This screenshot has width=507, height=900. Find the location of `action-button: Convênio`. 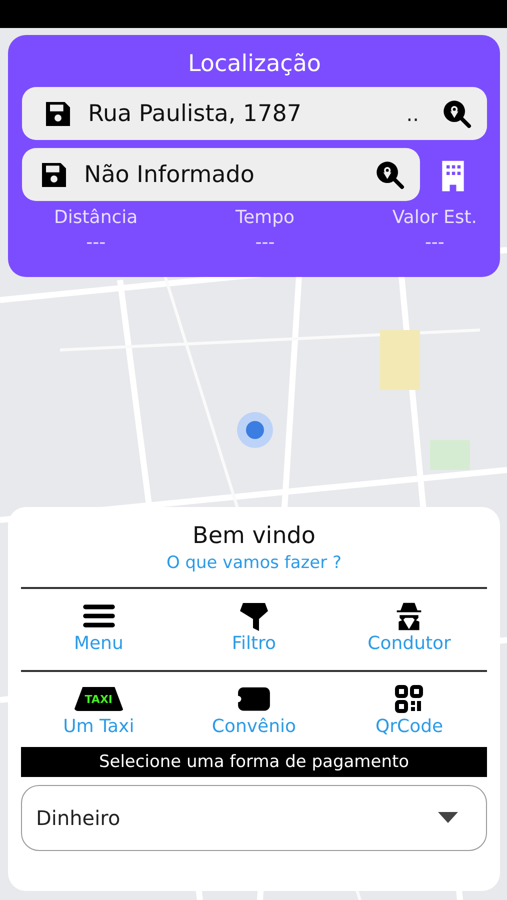

action-button: Convênio is located at coordinates (253, 710).